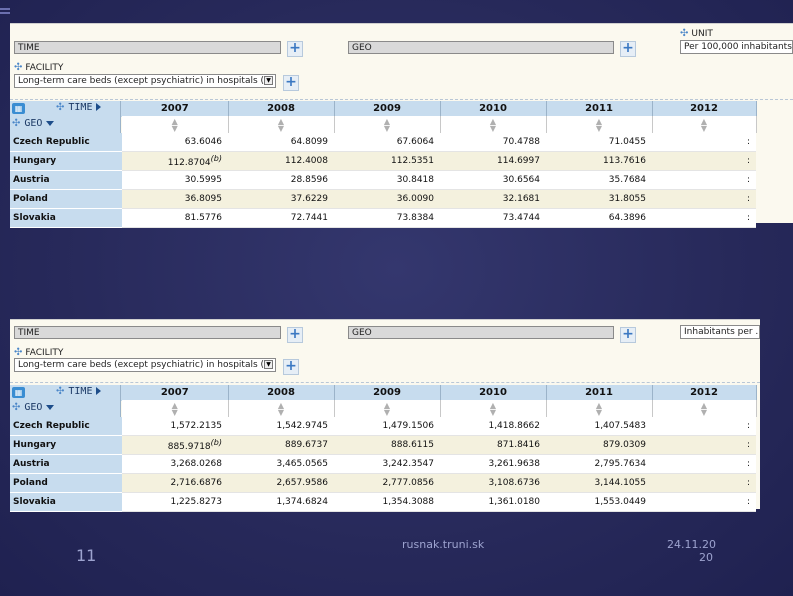  Describe the element at coordinates (387, 464) in the screenshot. I see `table-cell: 3,242.3547` at that location.